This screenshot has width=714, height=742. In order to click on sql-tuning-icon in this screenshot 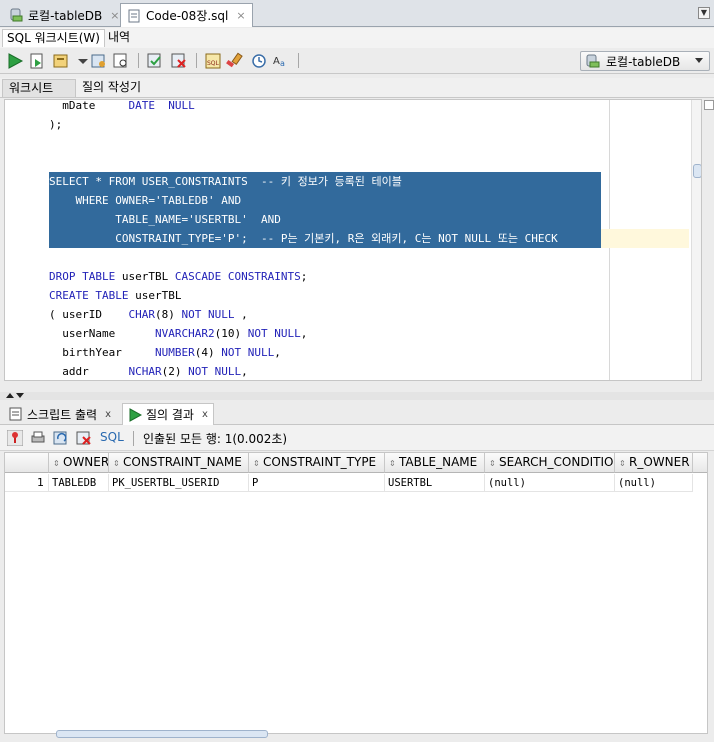, I will do `click(121, 61)`.